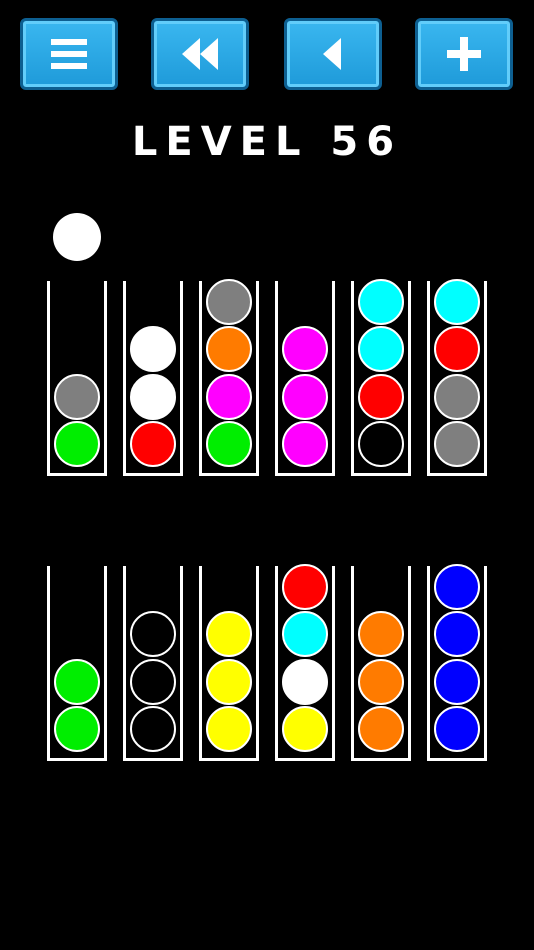 This screenshot has height=950, width=534. Describe the element at coordinates (77, 237) in the screenshot. I see `held-ball` at that location.